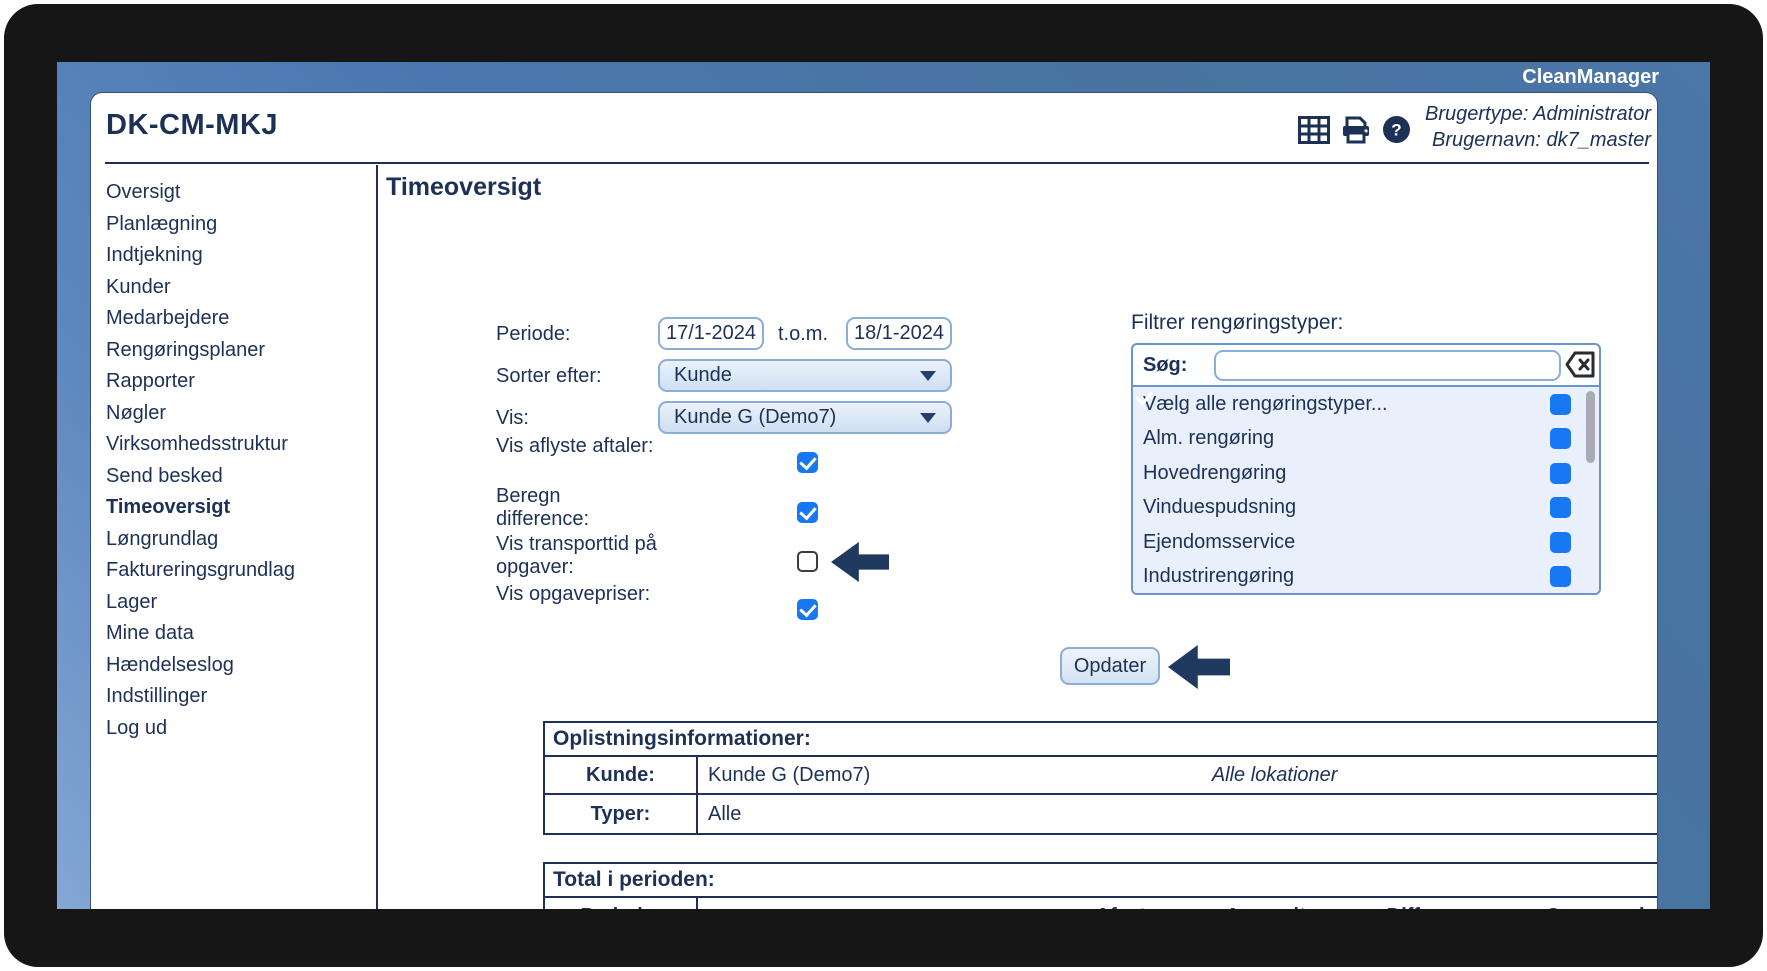  What do you see at coordinates (1110, 666) in the screenshot?
I see `opdater-button: Opdater` at bounding box center [1110, 666].